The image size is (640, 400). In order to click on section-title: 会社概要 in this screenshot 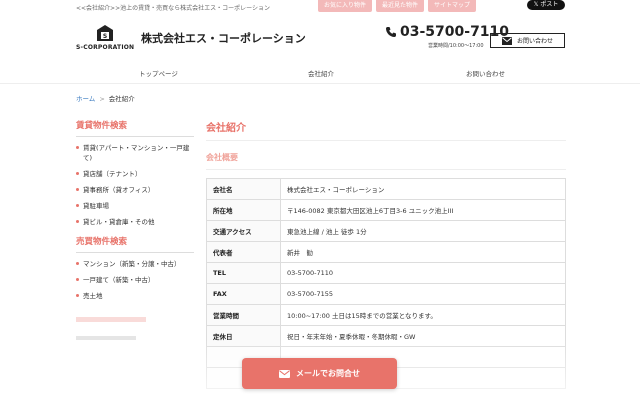, I will do `click(386, 161)`.